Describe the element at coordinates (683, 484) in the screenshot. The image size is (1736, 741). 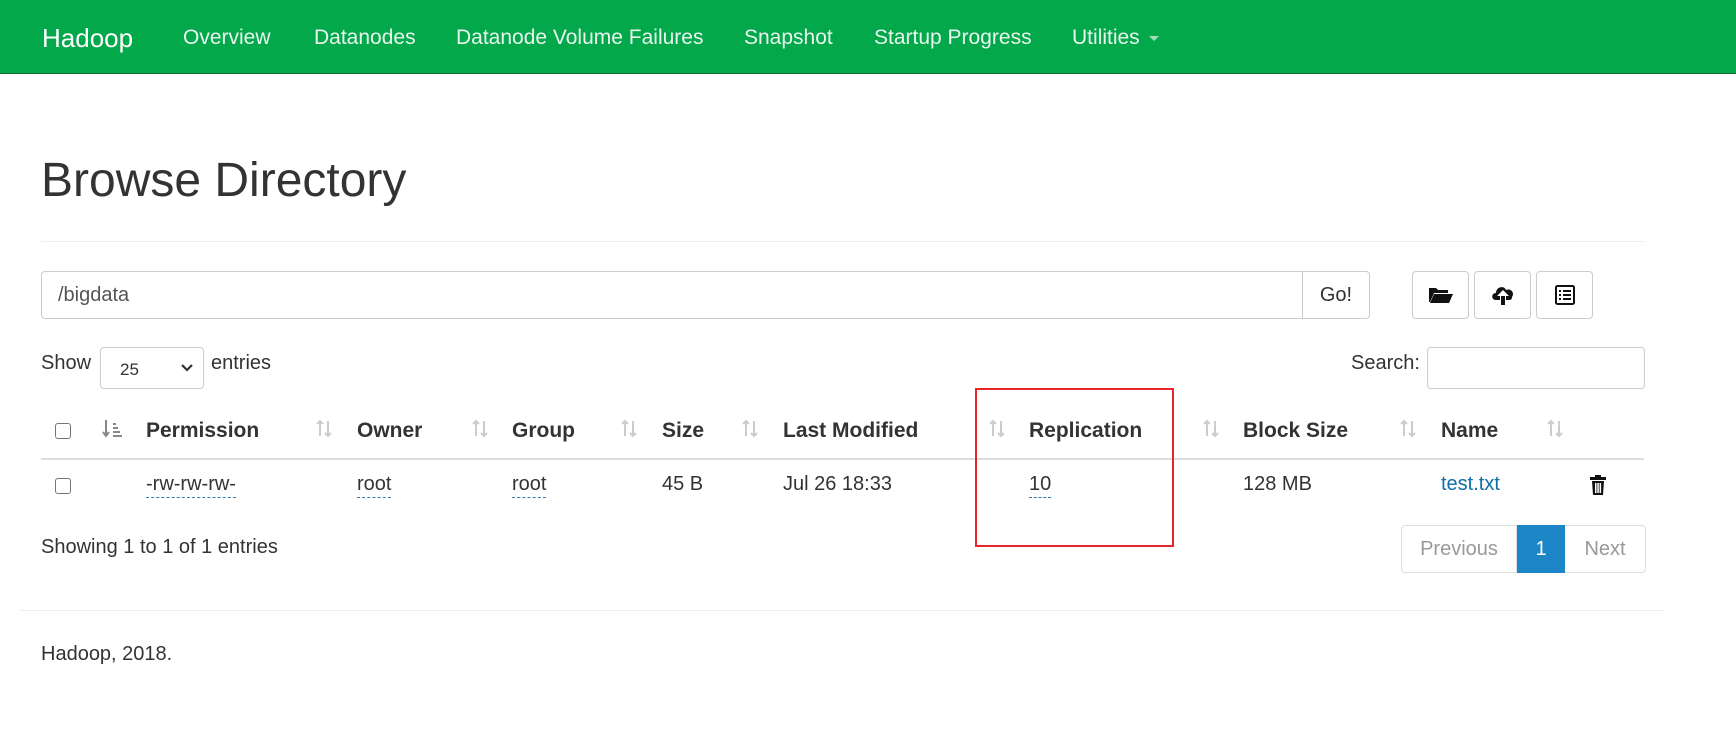
I see `cell-size: 45 B` at that location.